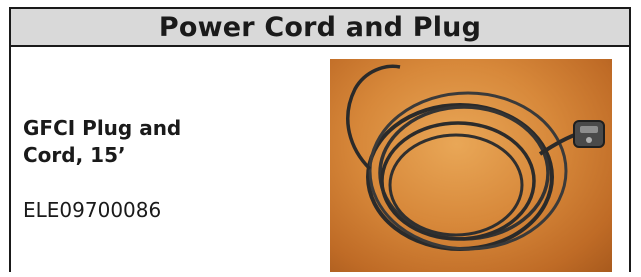 The image size is (641, 277). Describe the element at coordinates (143, 142) in the screenshot. I see `product-name: GFCI Plug and Cord, 15’` at that location.